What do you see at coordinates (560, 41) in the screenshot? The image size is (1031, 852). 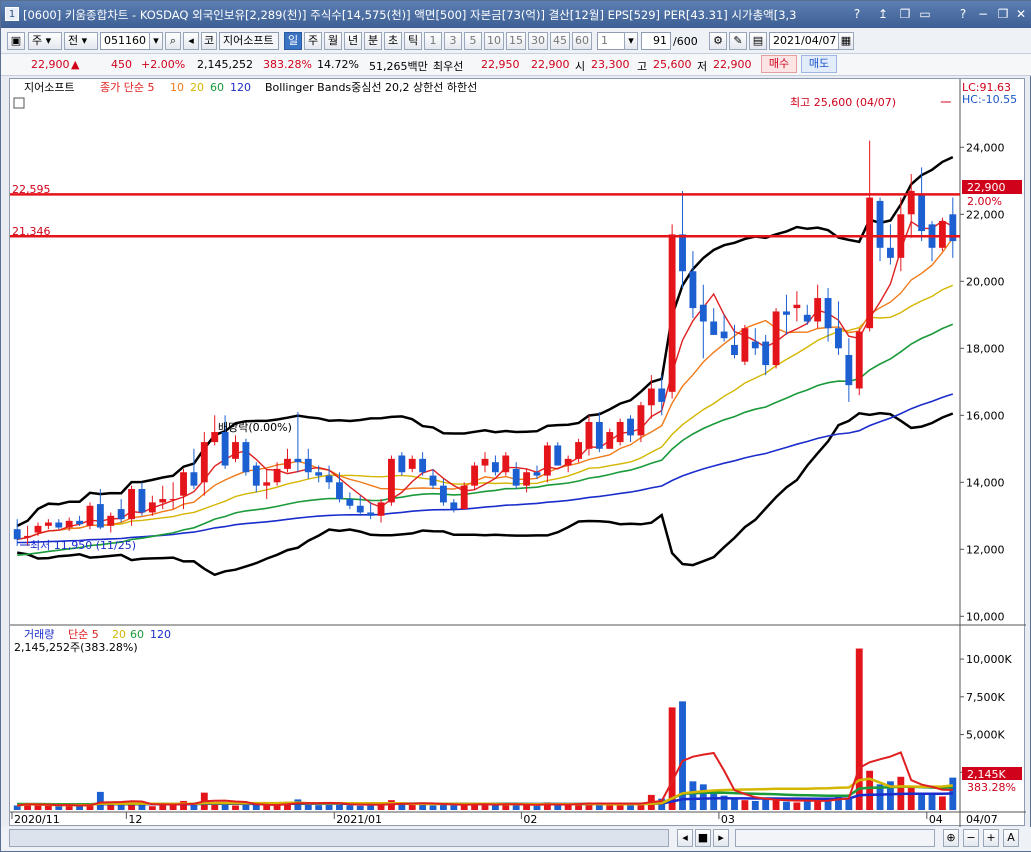 I see `unit-button: 45` at bounding box center [560, 41].